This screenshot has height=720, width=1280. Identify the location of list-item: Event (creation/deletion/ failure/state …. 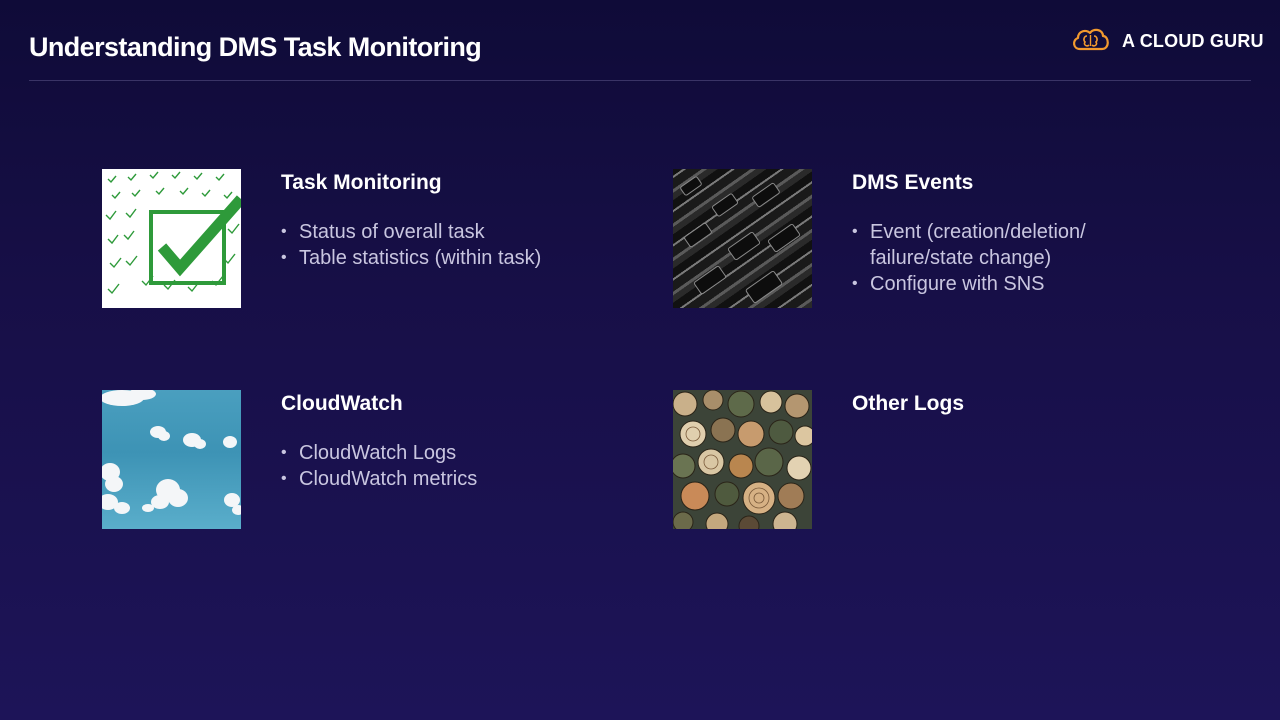
(969, 245).